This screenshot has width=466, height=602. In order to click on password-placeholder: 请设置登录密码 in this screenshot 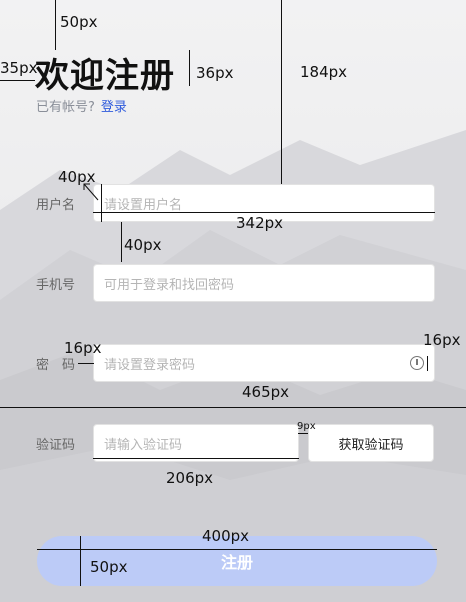, I will do `click(150, 365)`.